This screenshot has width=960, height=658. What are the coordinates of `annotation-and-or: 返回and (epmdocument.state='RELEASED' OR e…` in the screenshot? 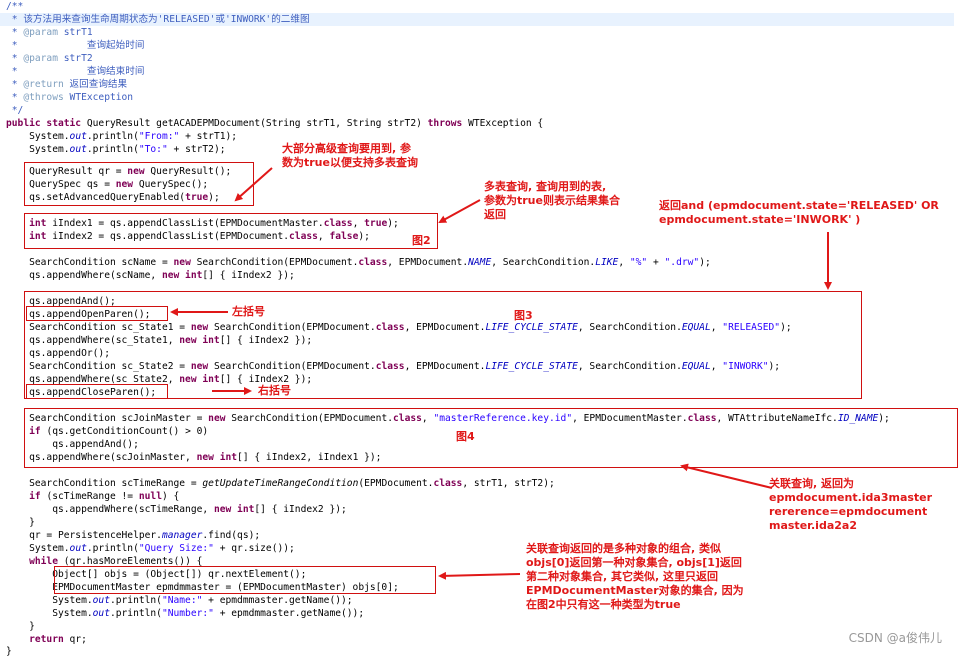 It's located at (799, 212).